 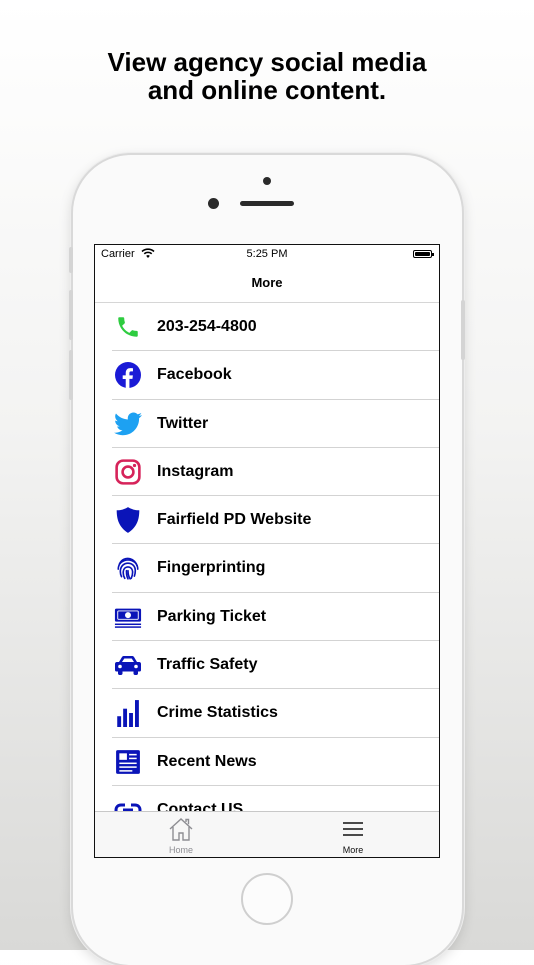 I want to click on volume-up-button, so click(x=71, y=315).